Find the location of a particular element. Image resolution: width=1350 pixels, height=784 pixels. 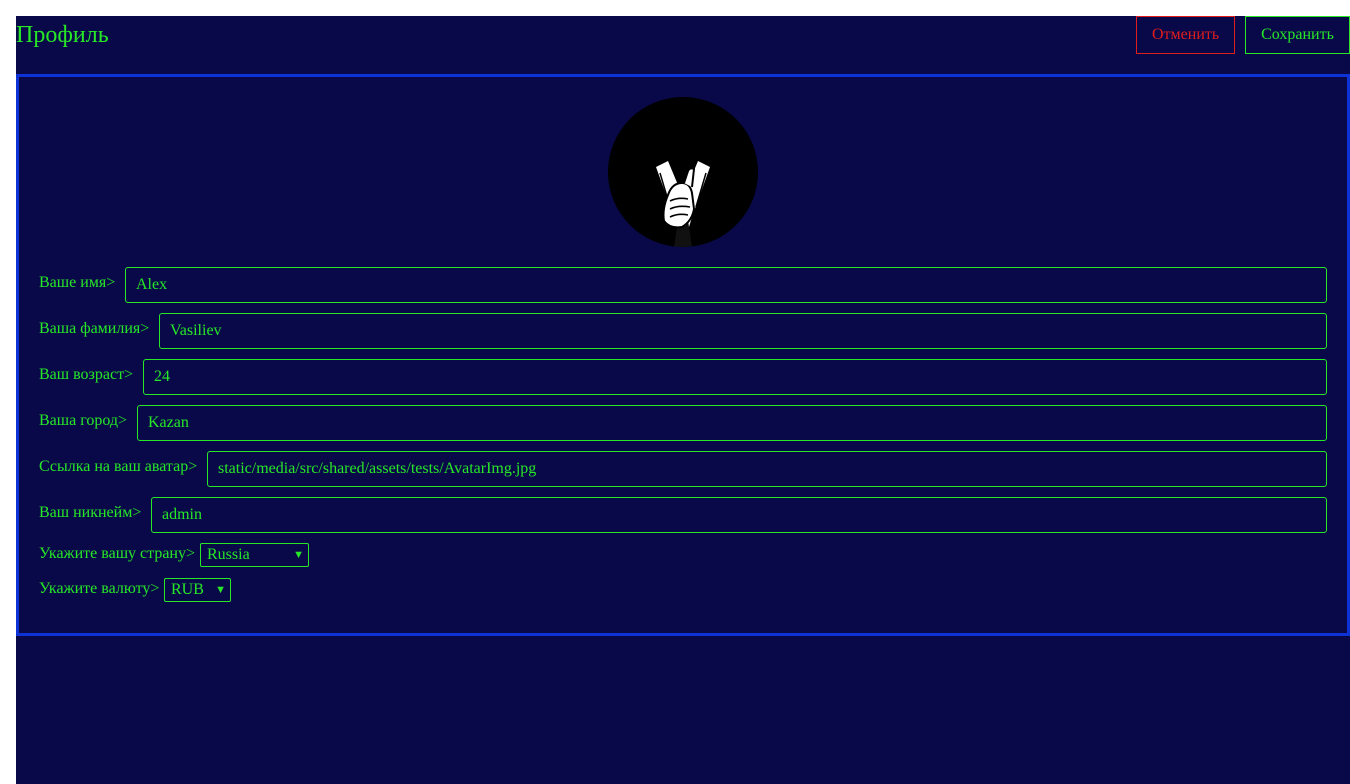

city-row: Ваша город> Kazan is located at coordinates (683, 423).